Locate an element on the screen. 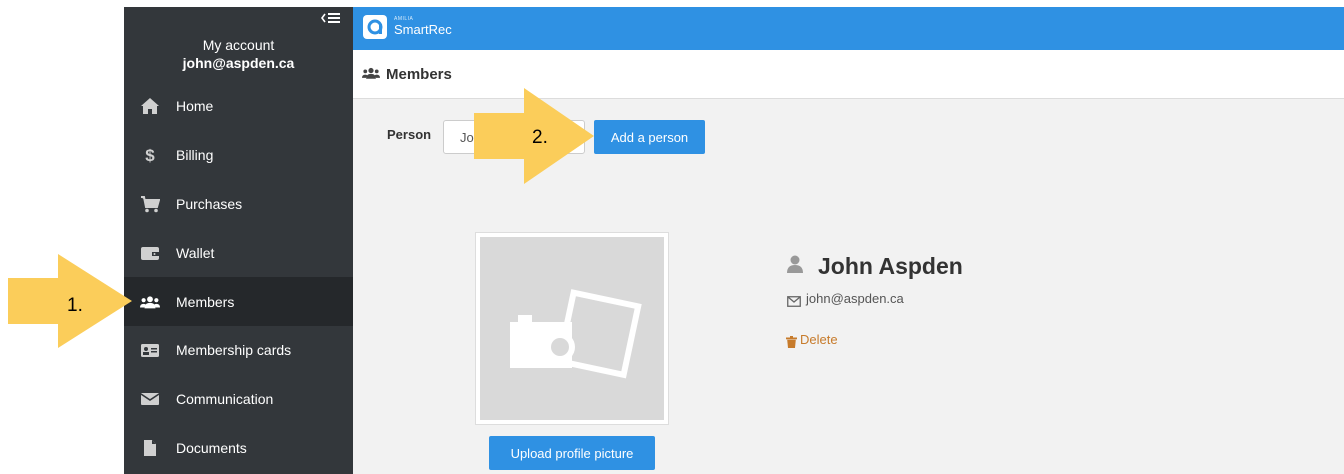 The image size is (1344, 474). file-icon is located at coordinates (150, 448).